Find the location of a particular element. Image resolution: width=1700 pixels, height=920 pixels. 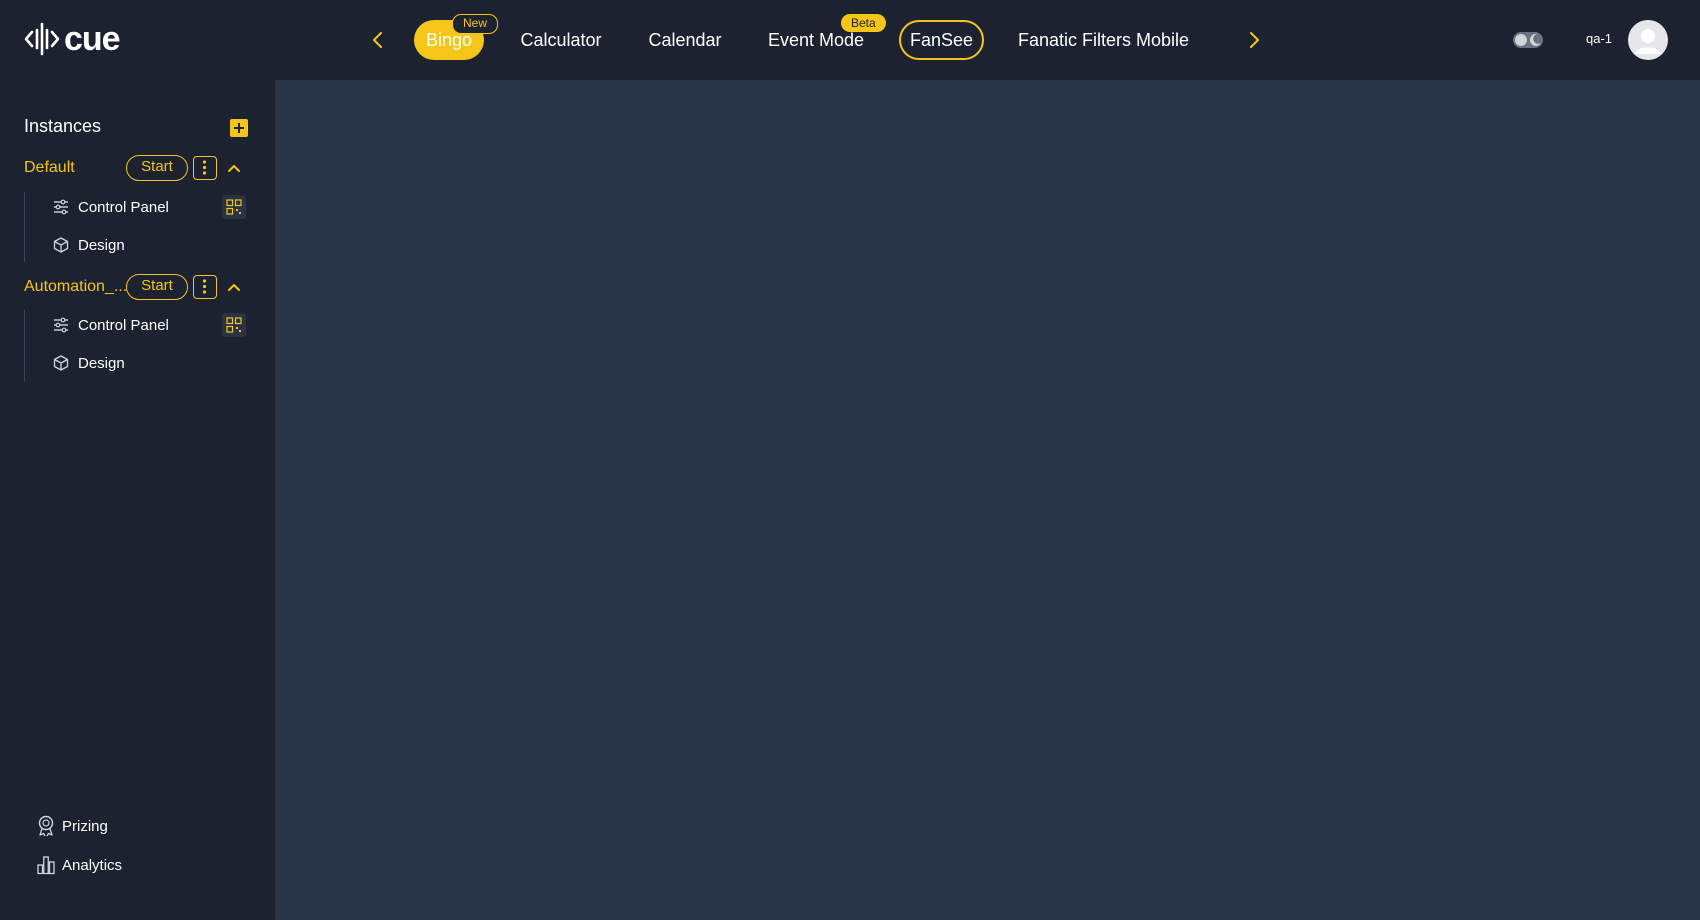

tab-label: FanSee is located at coordinates (941, 40).